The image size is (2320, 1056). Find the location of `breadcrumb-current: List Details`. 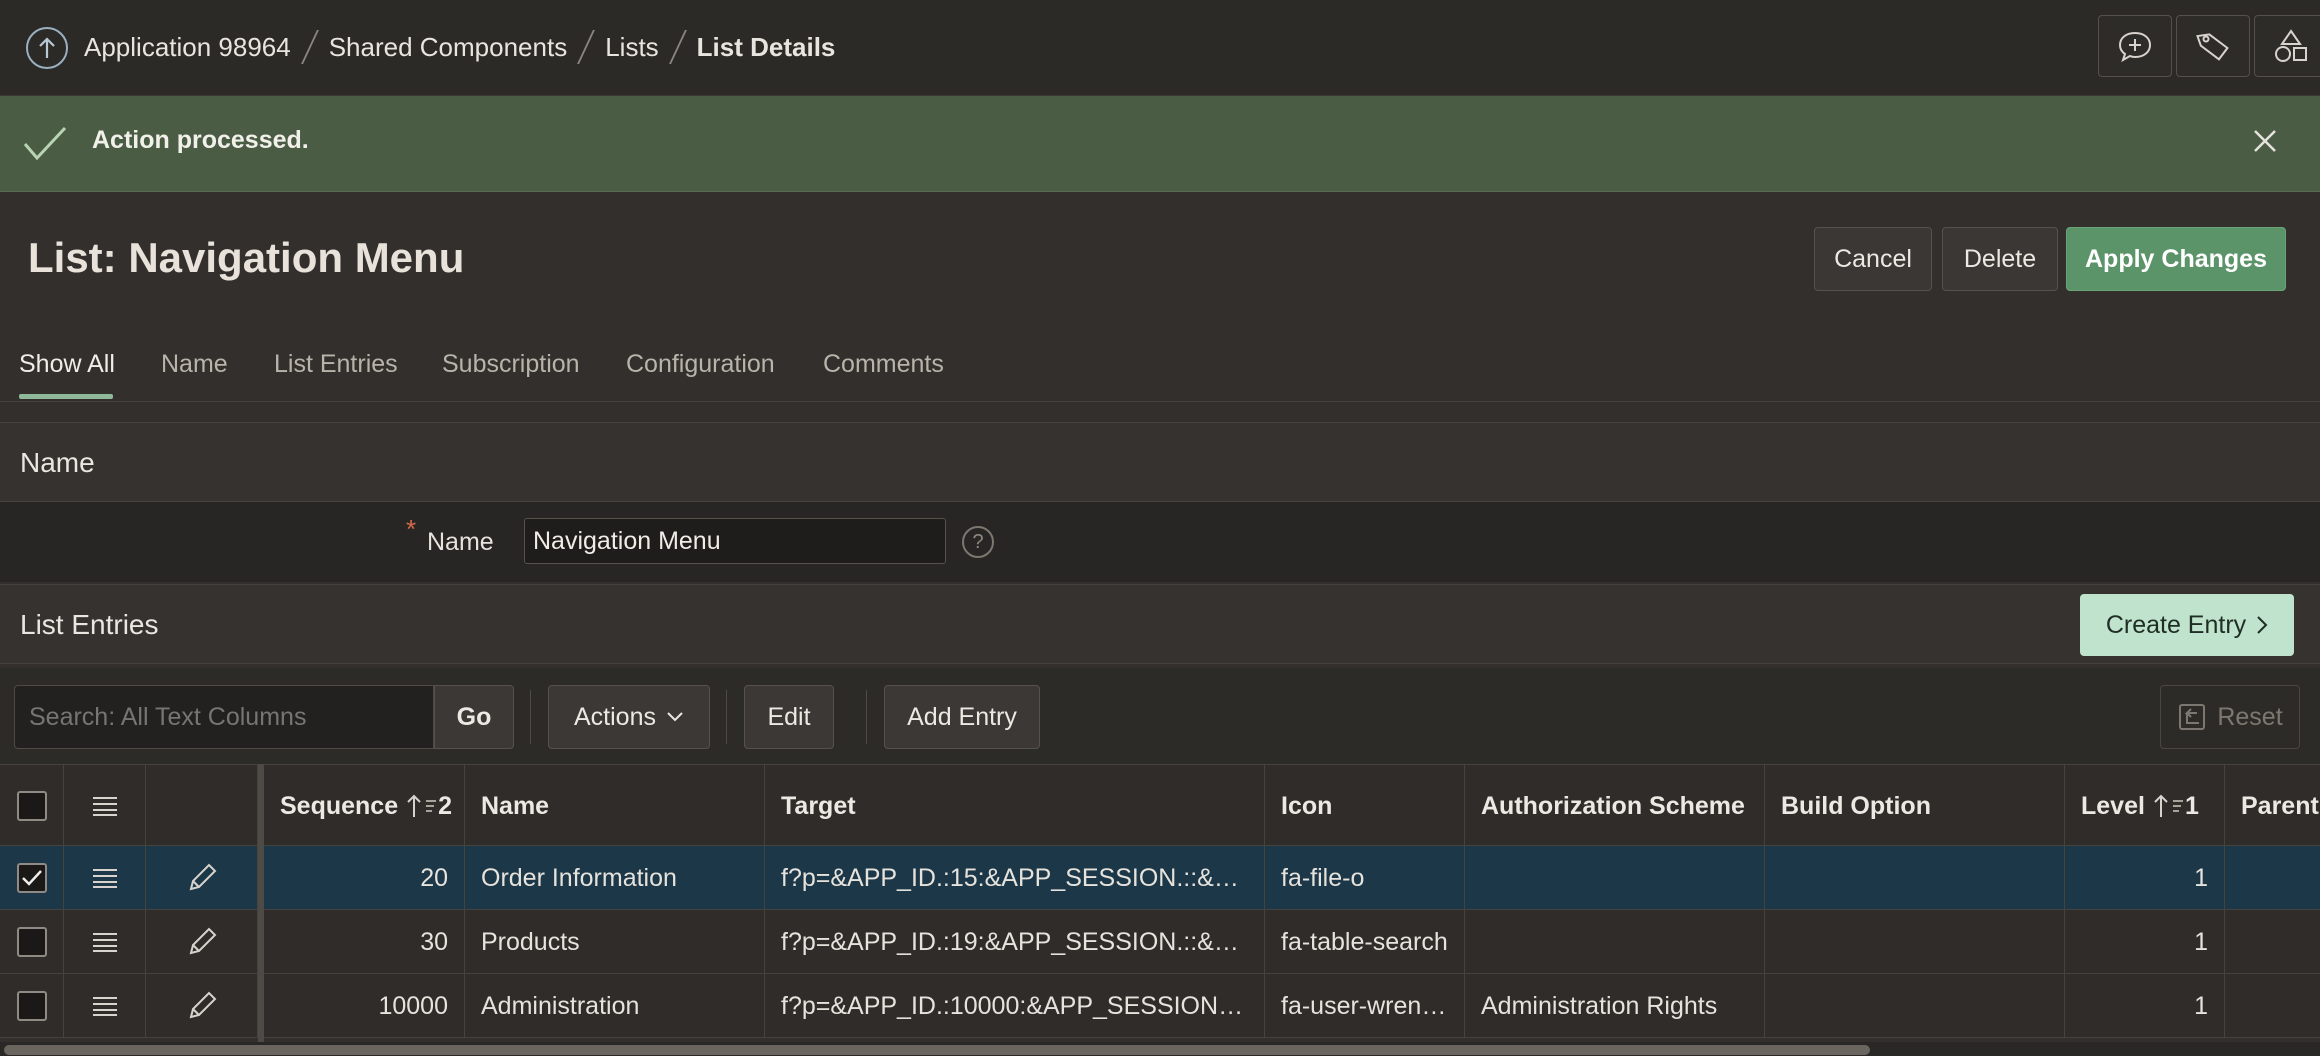

breadcrumb-current: List Details is located at coordinates (766, 46).